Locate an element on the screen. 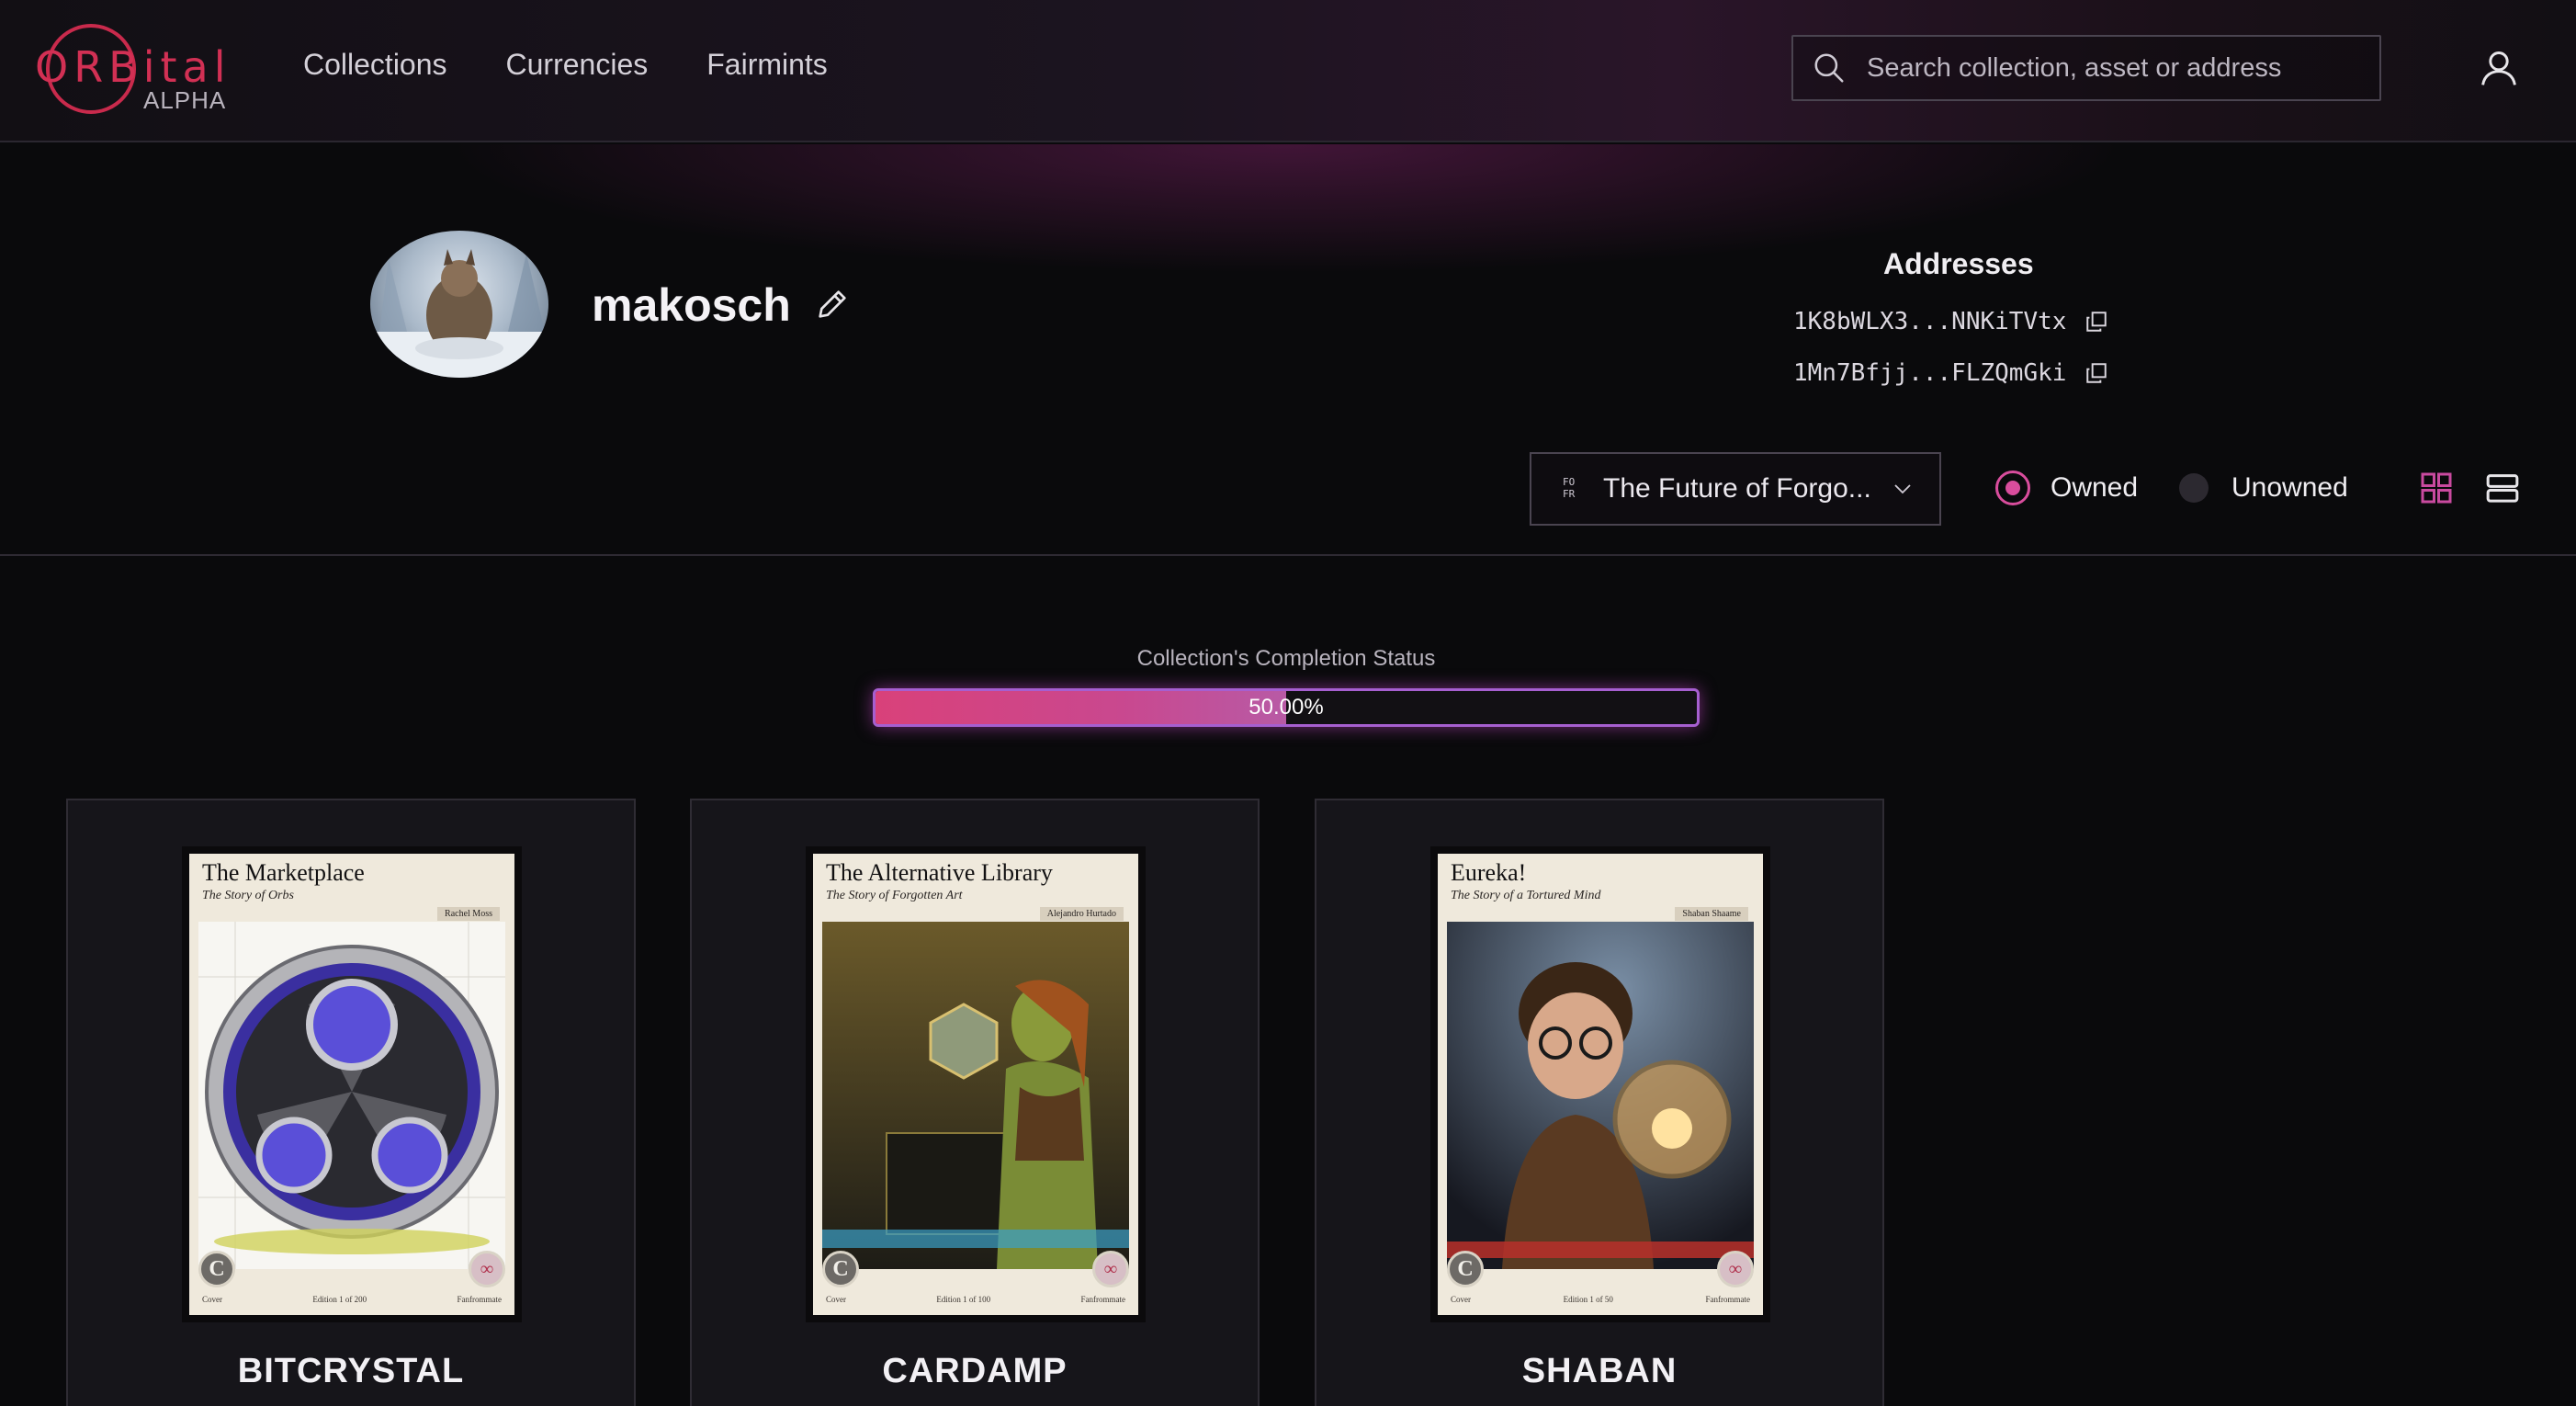 Image resolution: width=2576 pixels, height=1406 pixels. search-icon is located at coordinates (1829, 68).